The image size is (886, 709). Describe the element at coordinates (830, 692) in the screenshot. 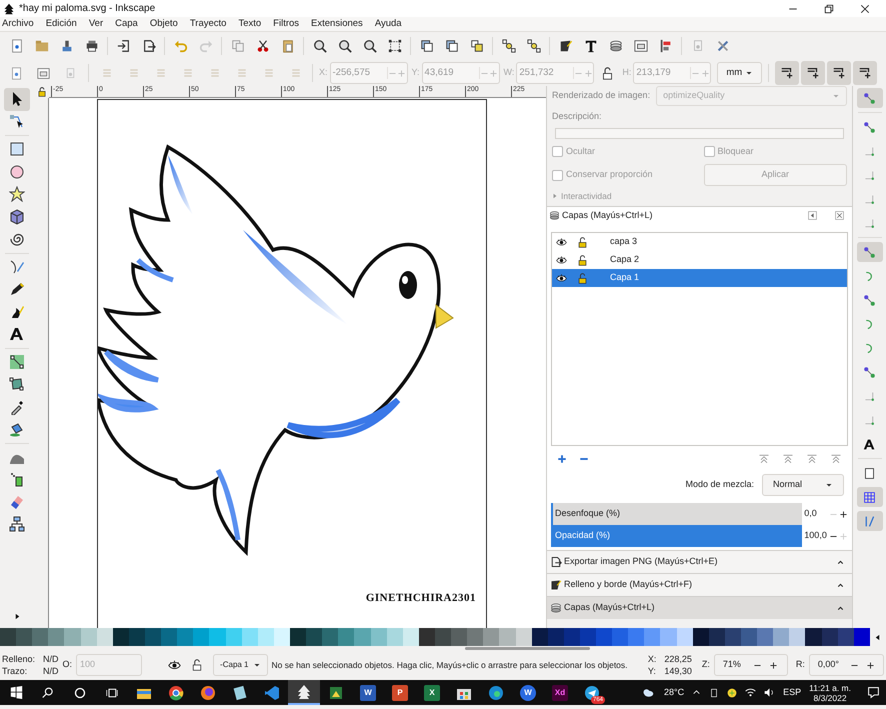

I see `clock: 11:21 a. m. 8/3/2022` at that location.